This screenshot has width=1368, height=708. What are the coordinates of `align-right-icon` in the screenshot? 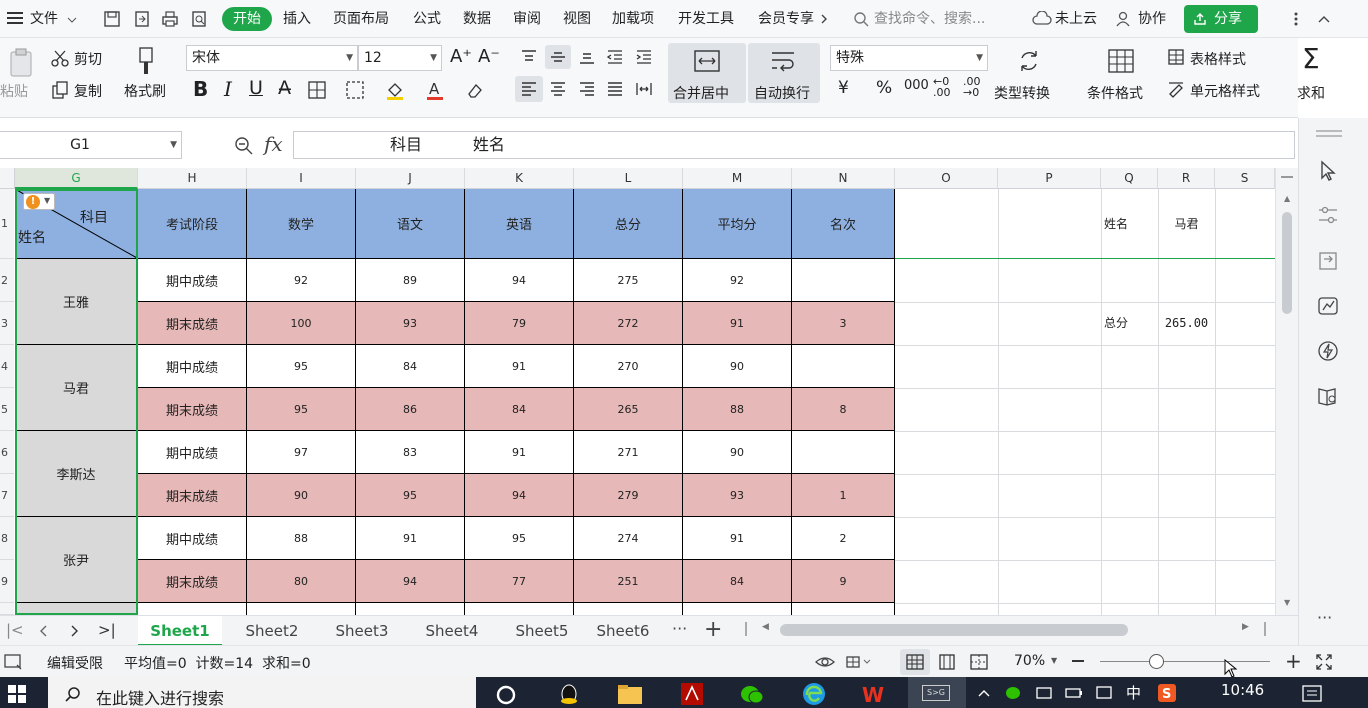 It's located at (587, 89).